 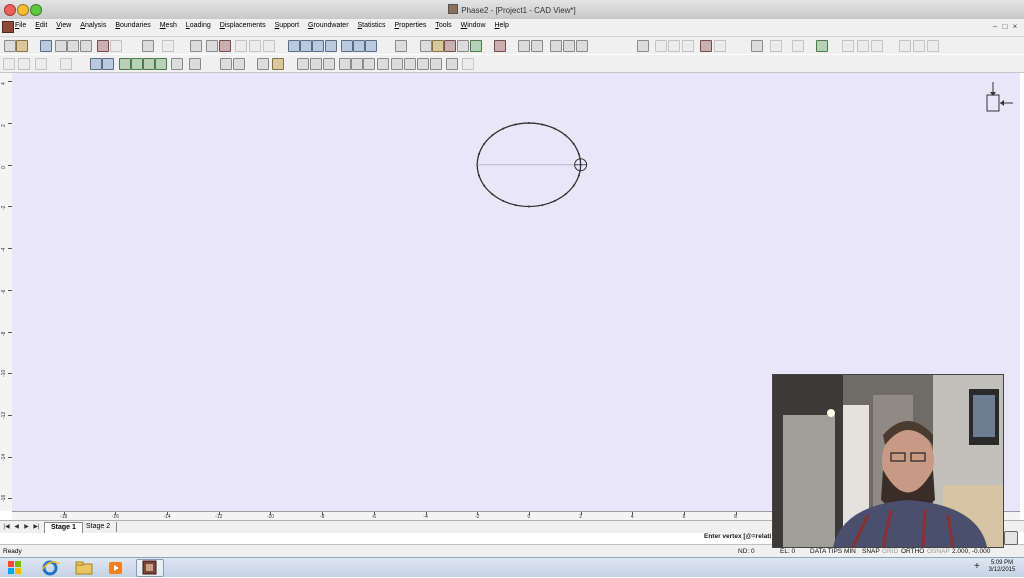 I want to click on stage-settings-icon, so click(x=643, y=46).